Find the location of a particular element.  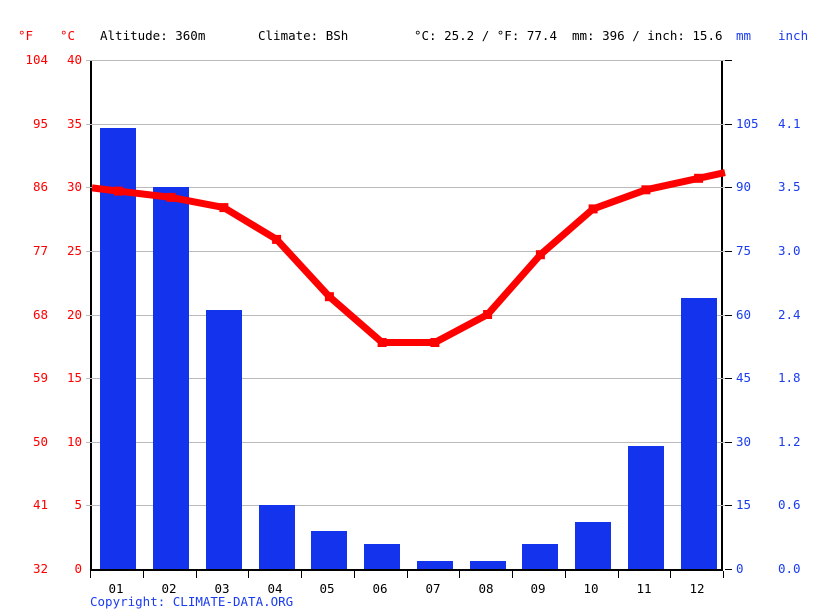

x-axis-label-month: 09 is located at coordinates (538, 588).